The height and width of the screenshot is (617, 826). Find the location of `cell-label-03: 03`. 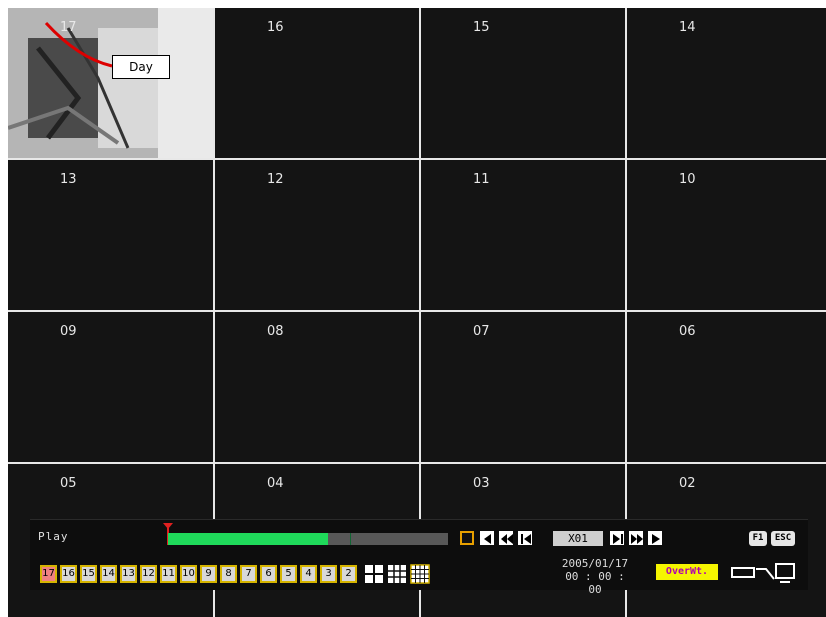

cell-label-03: 03 is located at coordinates (481, 483).